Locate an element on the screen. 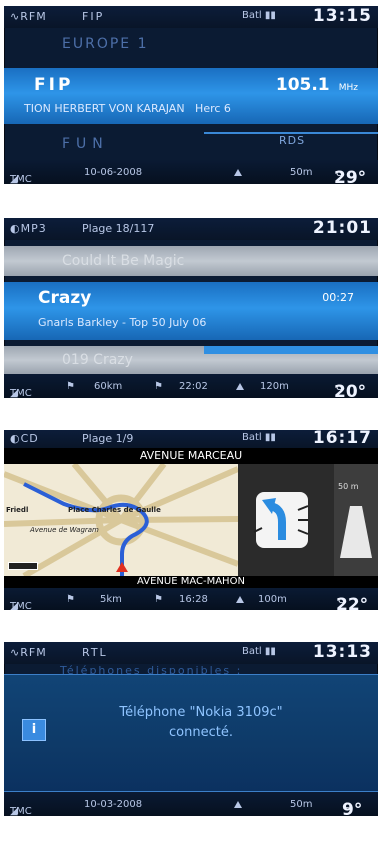  arrival-time: 22:02 is located at coordinates (193, 386).